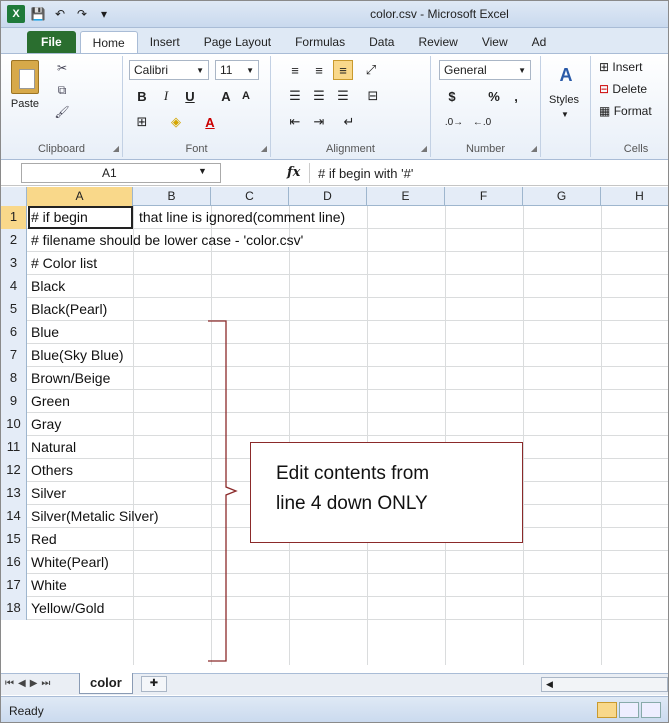  Describe the element at coordinates (50, 401) in the screenshot. I see `cell-a: Green` at that location.